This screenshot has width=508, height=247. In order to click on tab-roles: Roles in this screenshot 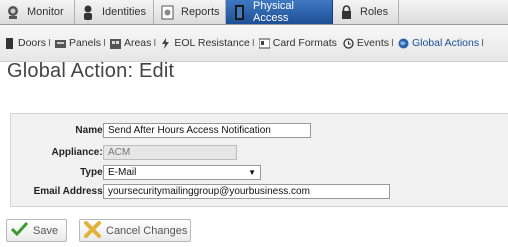, I will do `click(366, 12)`.